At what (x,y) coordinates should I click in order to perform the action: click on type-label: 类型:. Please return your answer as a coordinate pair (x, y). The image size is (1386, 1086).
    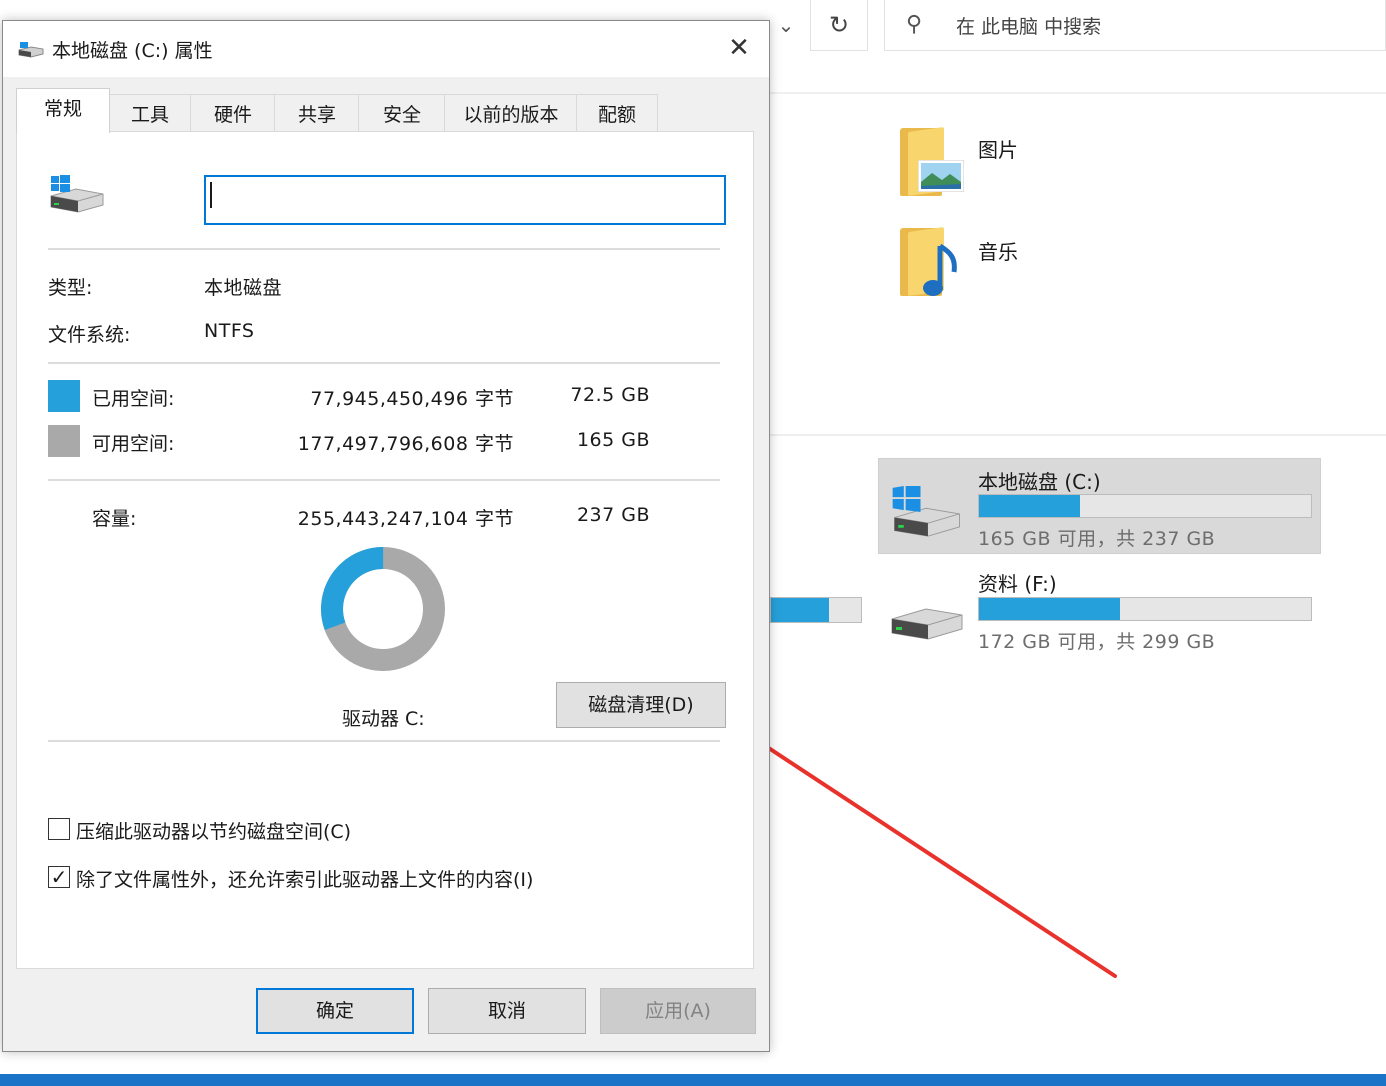
    Looking at the image, I should click on (70, 288).